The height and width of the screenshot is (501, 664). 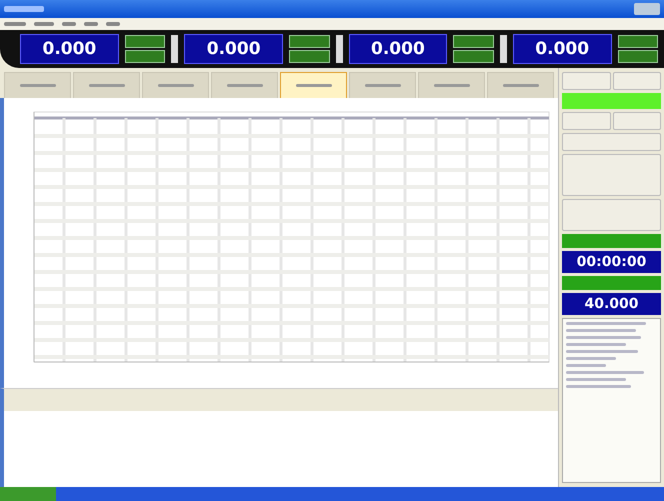 I want to click on value-display: 40.000, so click(x=611, y=304).